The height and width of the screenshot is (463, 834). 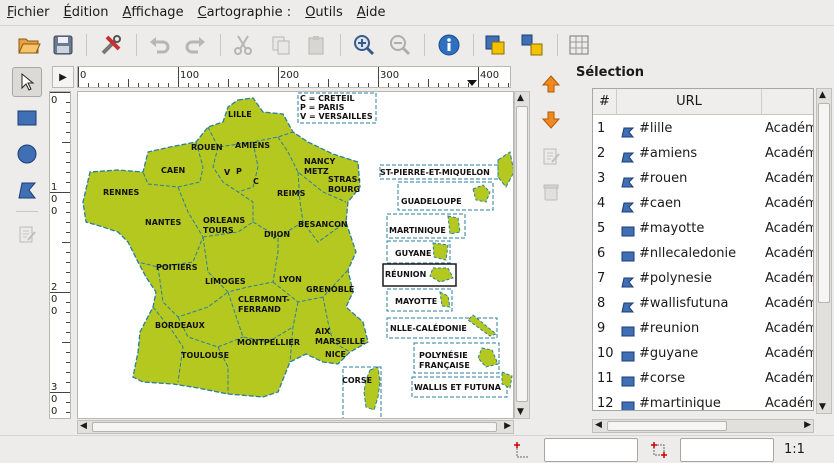 What do you see at coordinates (703, 253) in the screenshot?
I see `table-row: 6 #nllecaledonie Académ` at bounding box center [703, 253].